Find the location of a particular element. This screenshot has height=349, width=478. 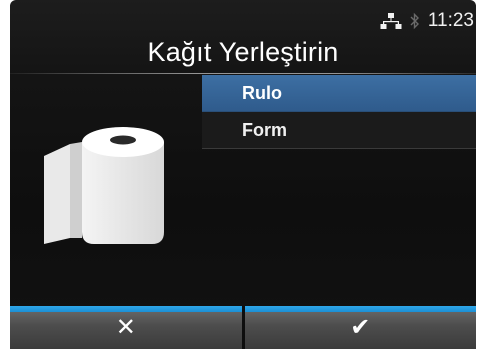

paper-type-menu: Rulo Form is located at coordinates (339, 112).